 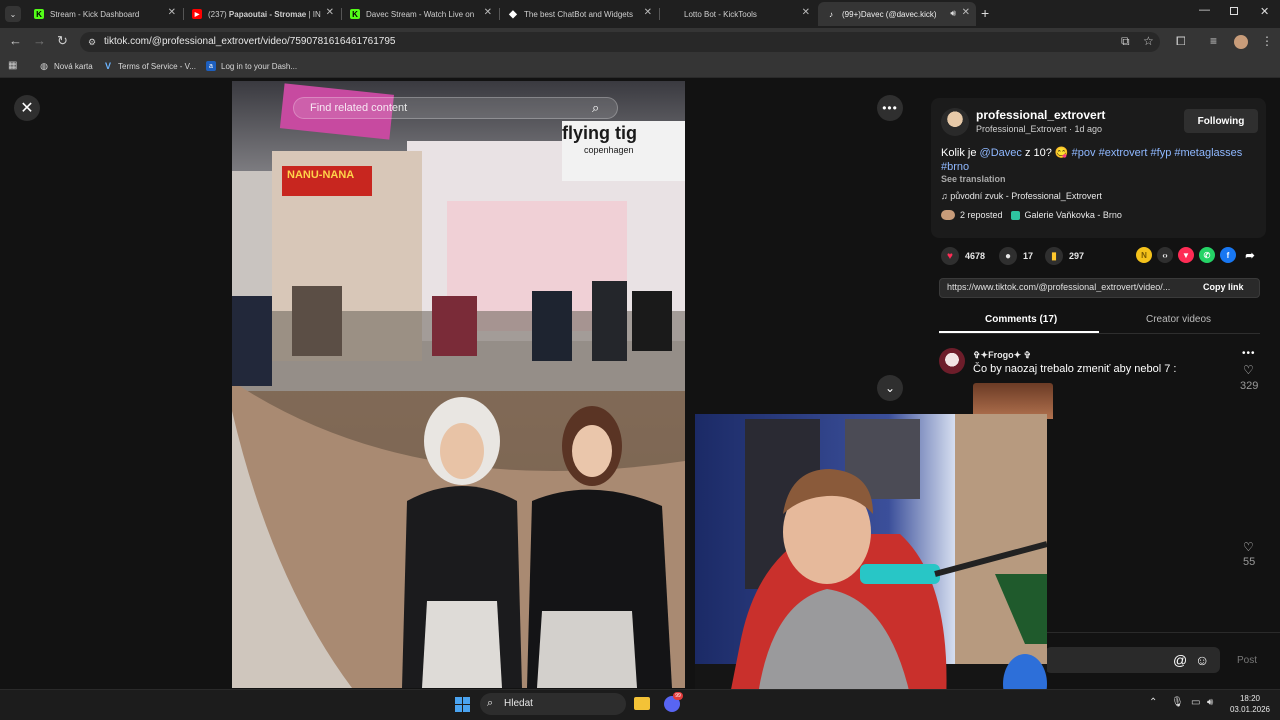 What do you see at coordinates (1213, 41) in the screenshot?
I see `reading-list-icon: ≡` at bounding box center [1213, 41].